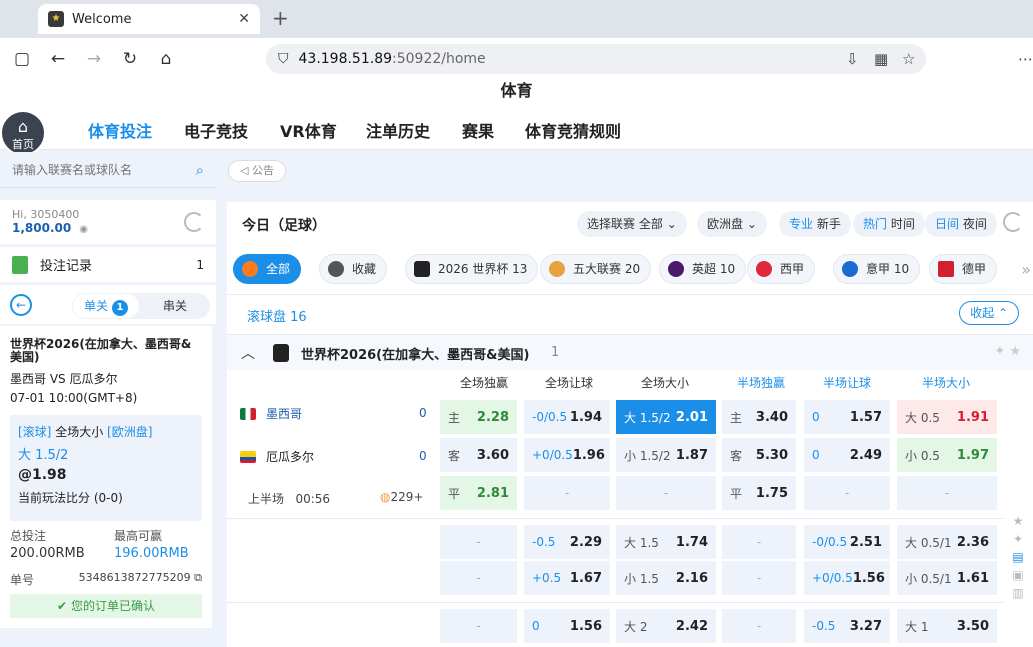  Describe the element at coordinates (963, 269) in the screenshot. I see `cat-bundesliga: 德甲` at that location.